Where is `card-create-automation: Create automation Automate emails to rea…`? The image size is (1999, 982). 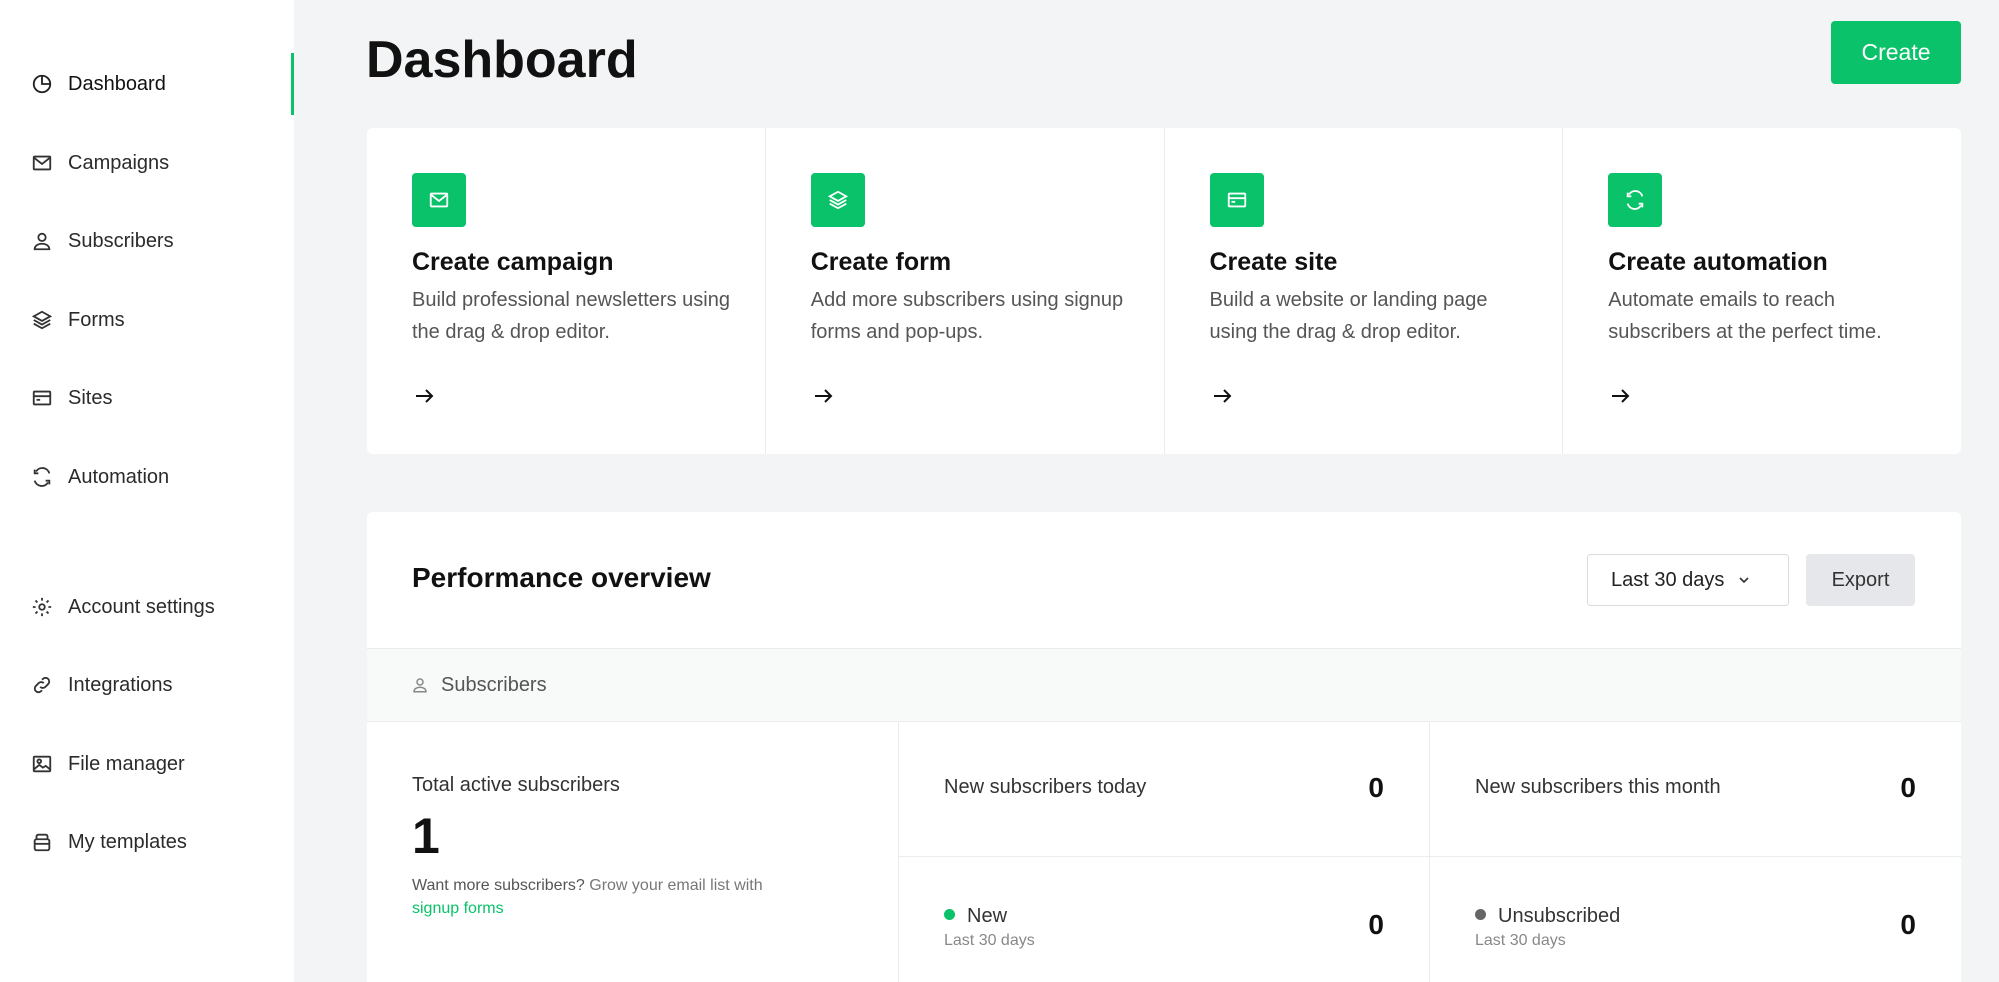 card-create-automation: Create automation Automate emails to rea… is located at coordinates (1762, 291).